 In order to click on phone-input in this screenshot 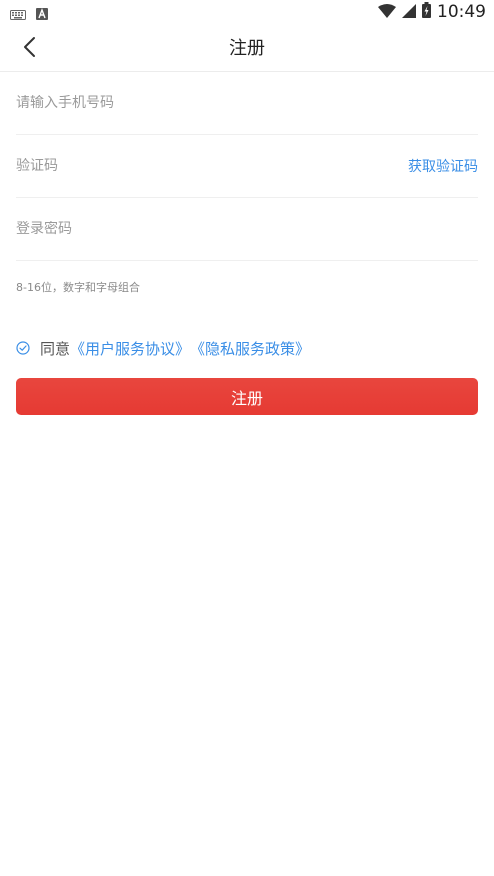, I will do `click(166, 103)`.